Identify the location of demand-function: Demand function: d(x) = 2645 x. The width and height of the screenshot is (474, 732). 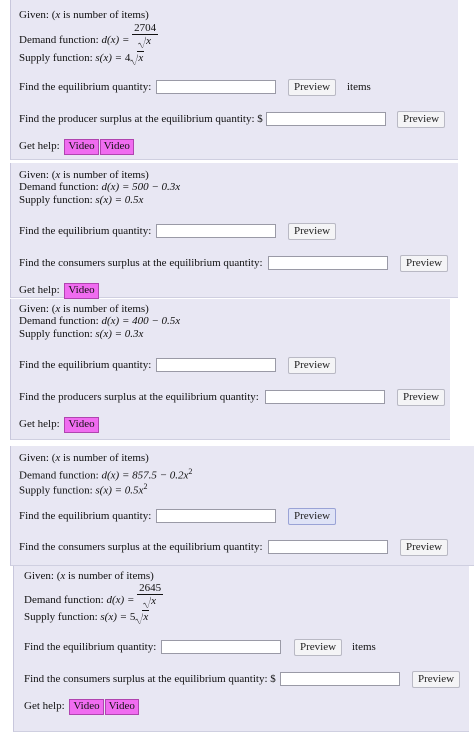
(94, 594).